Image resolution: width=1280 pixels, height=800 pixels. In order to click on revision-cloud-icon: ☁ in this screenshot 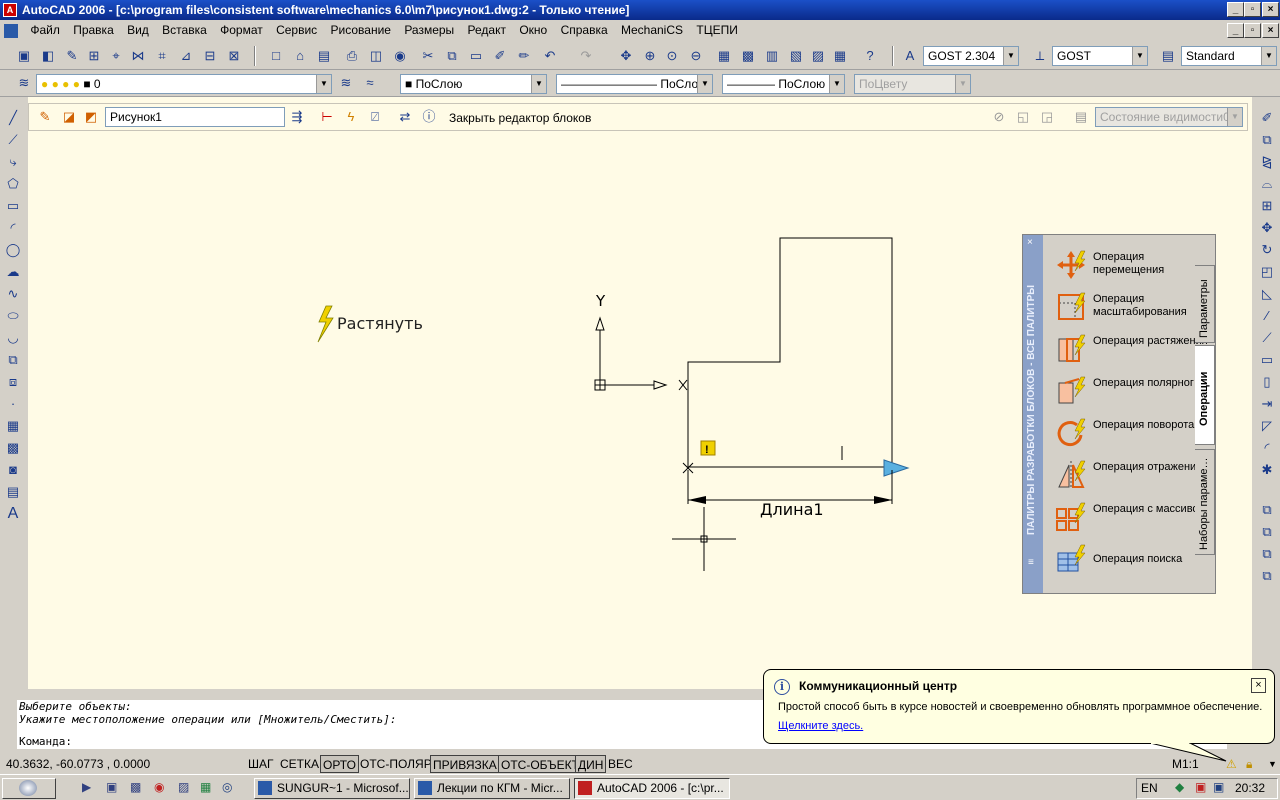, I will do `click(13, 272)`.